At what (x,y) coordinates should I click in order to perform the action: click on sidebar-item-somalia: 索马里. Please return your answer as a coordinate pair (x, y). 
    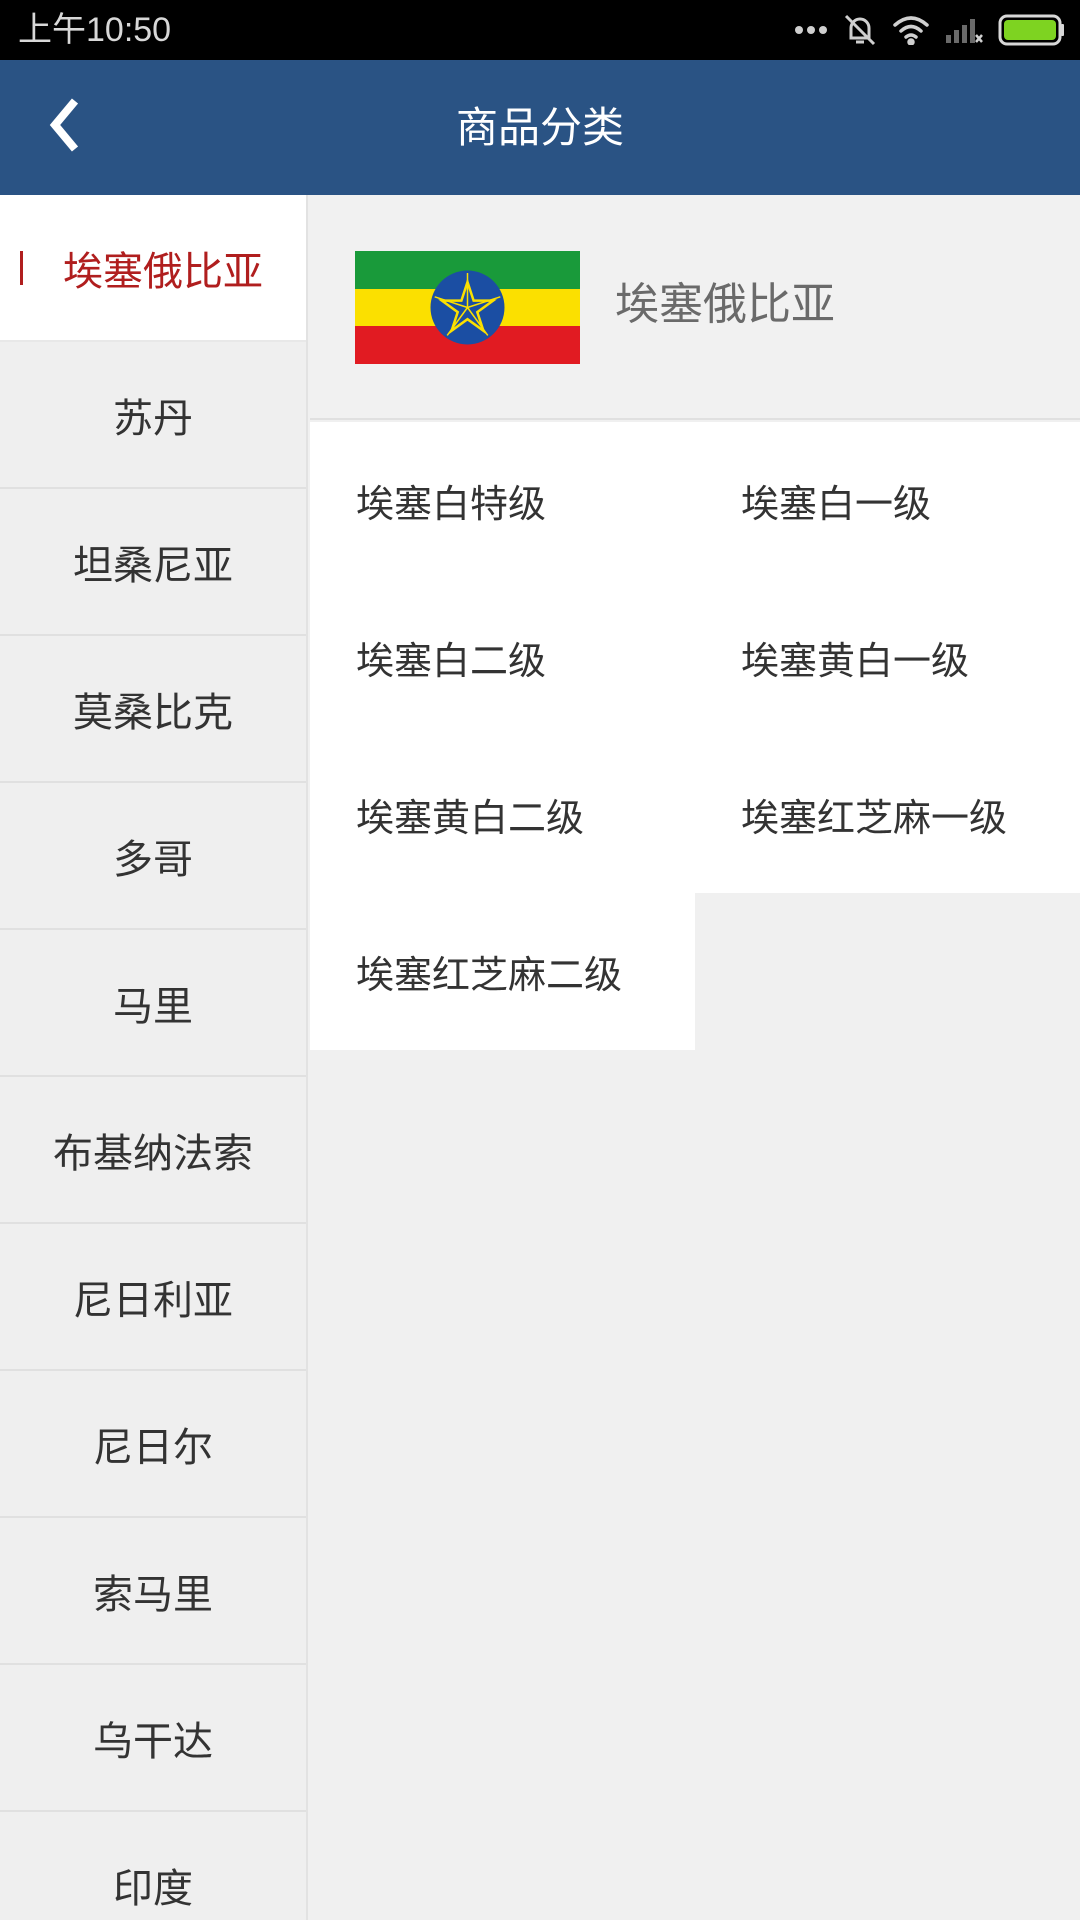
    Looking at the image, I should click on (153, 1591).